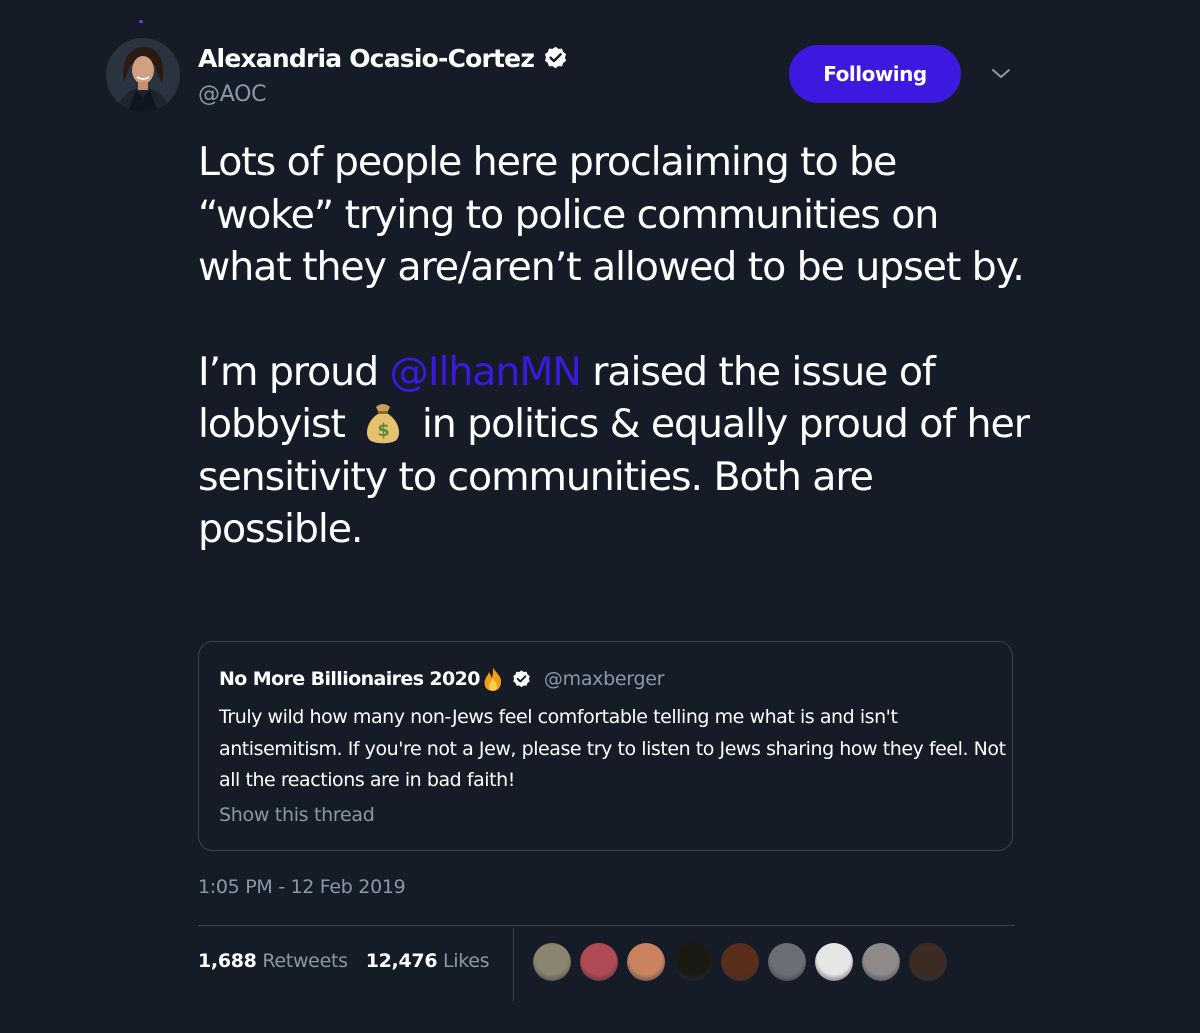  What do you see at coordinates (232, 94) in the screenshot?
I see `author-handle: @AOC` at bounding box center [232, 94].